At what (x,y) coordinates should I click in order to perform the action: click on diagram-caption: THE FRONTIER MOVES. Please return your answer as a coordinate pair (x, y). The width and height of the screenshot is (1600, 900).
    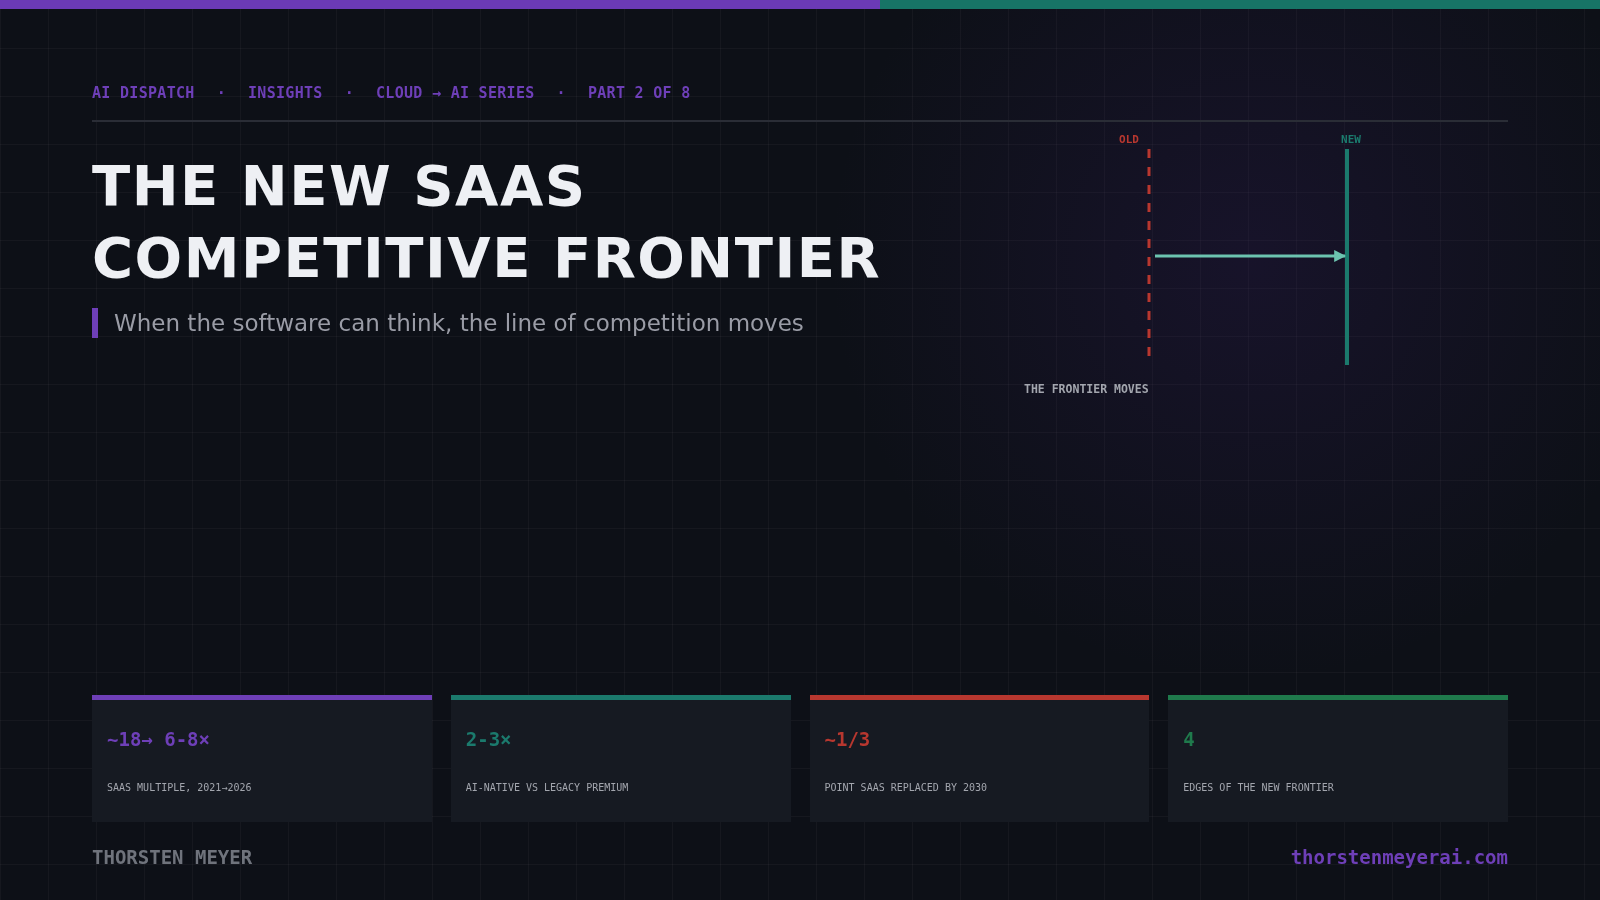
    Looking at the image, I should click on (1086, 389).